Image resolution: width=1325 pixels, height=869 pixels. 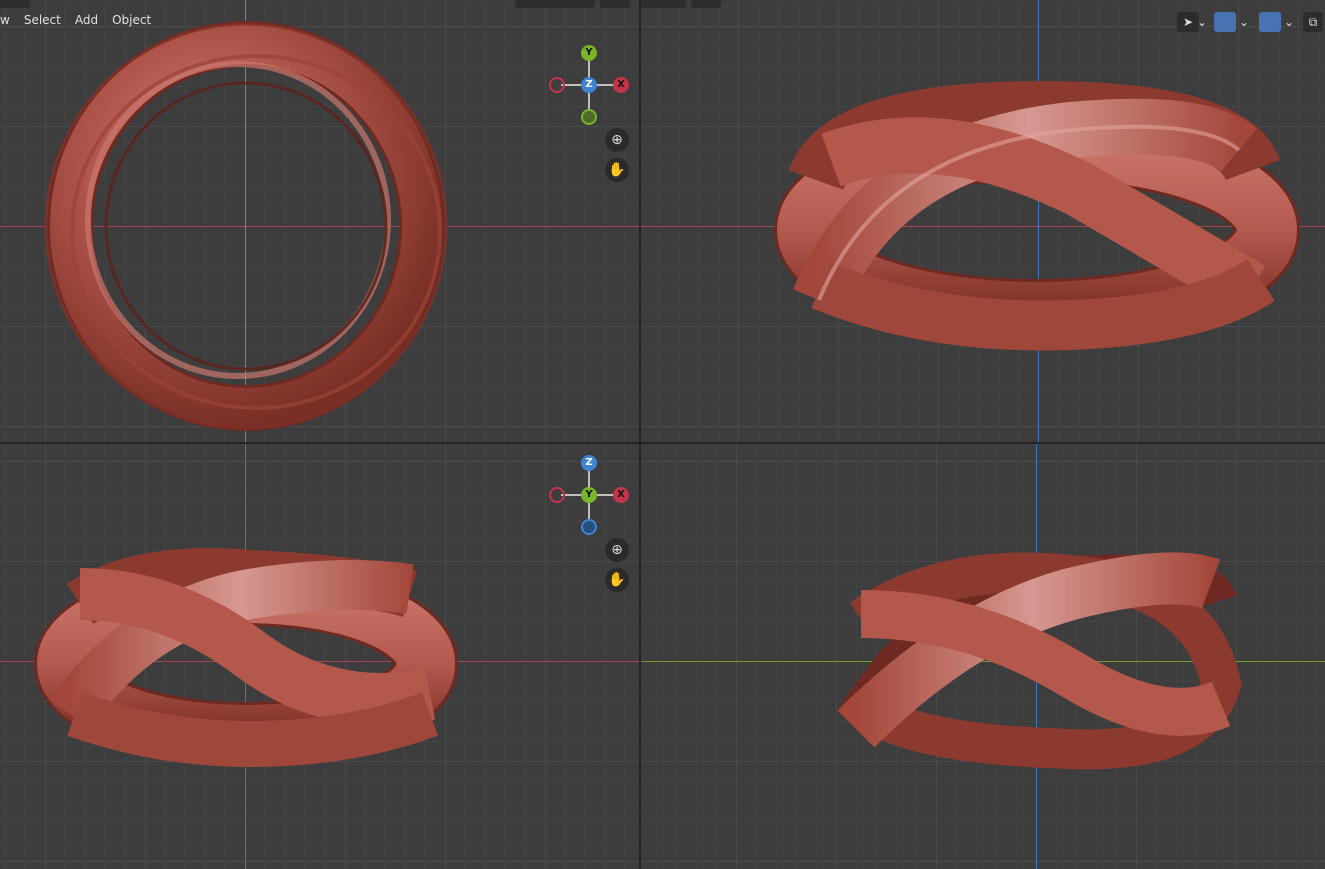 What do you see at coordinates (1313, 22) in the screenshot?
I see `xray-icon: ⧉` at bounding box center [1313, 22].